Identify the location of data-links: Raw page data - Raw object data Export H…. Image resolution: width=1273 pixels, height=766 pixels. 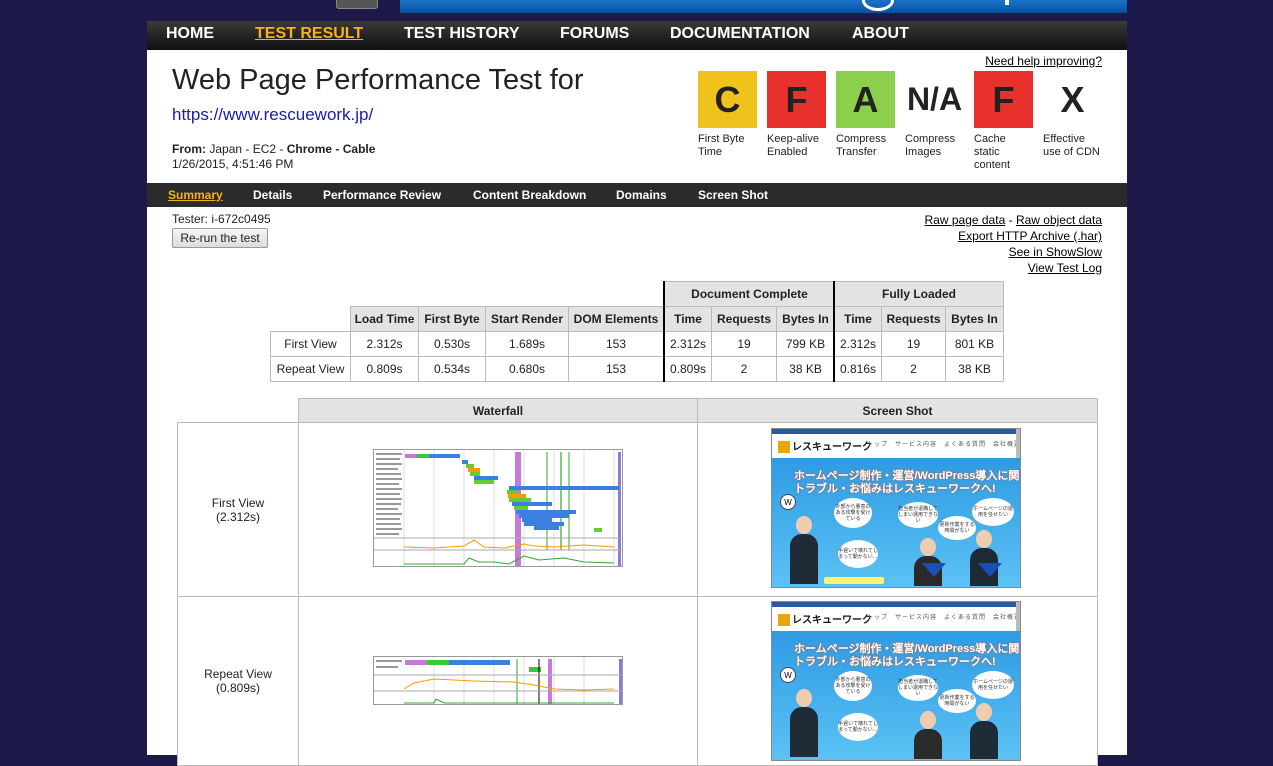
(1013, 244).